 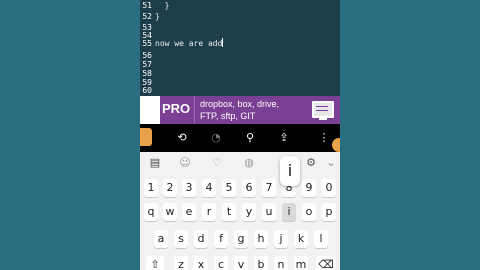 What do you see at coordinates (324, 138) in the screenshot?
I see `more-icon: ⋮` at bounding box center [324, 138].